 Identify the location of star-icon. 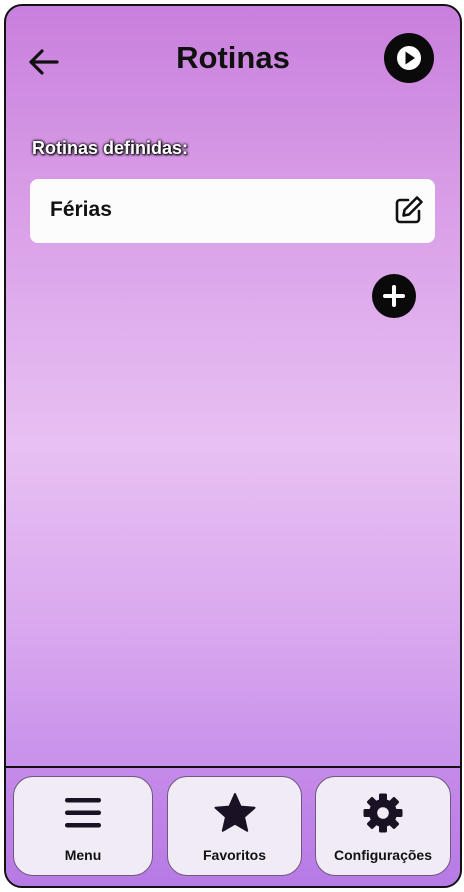
(235, 813).